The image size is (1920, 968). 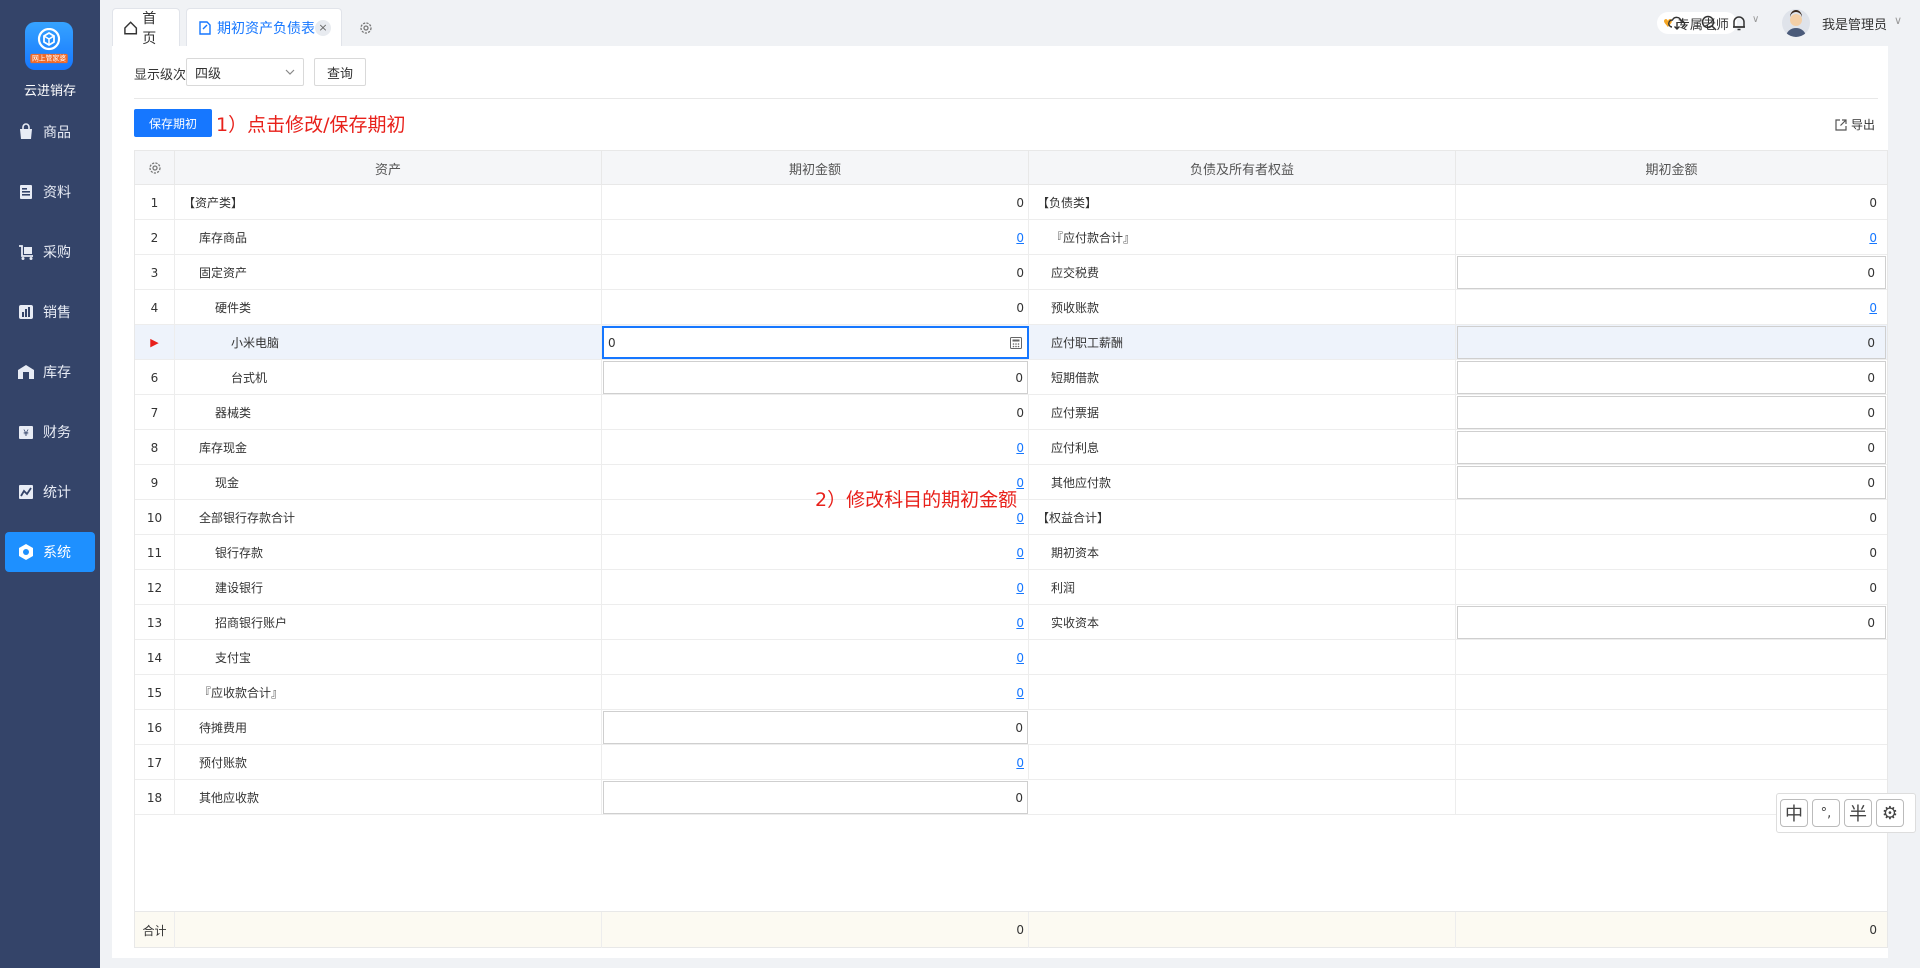 What do you see at coordinates (1826, 813) in the screenshot?
I see `ime-punctuation-button: °,` at bounding box center [1826, 813].